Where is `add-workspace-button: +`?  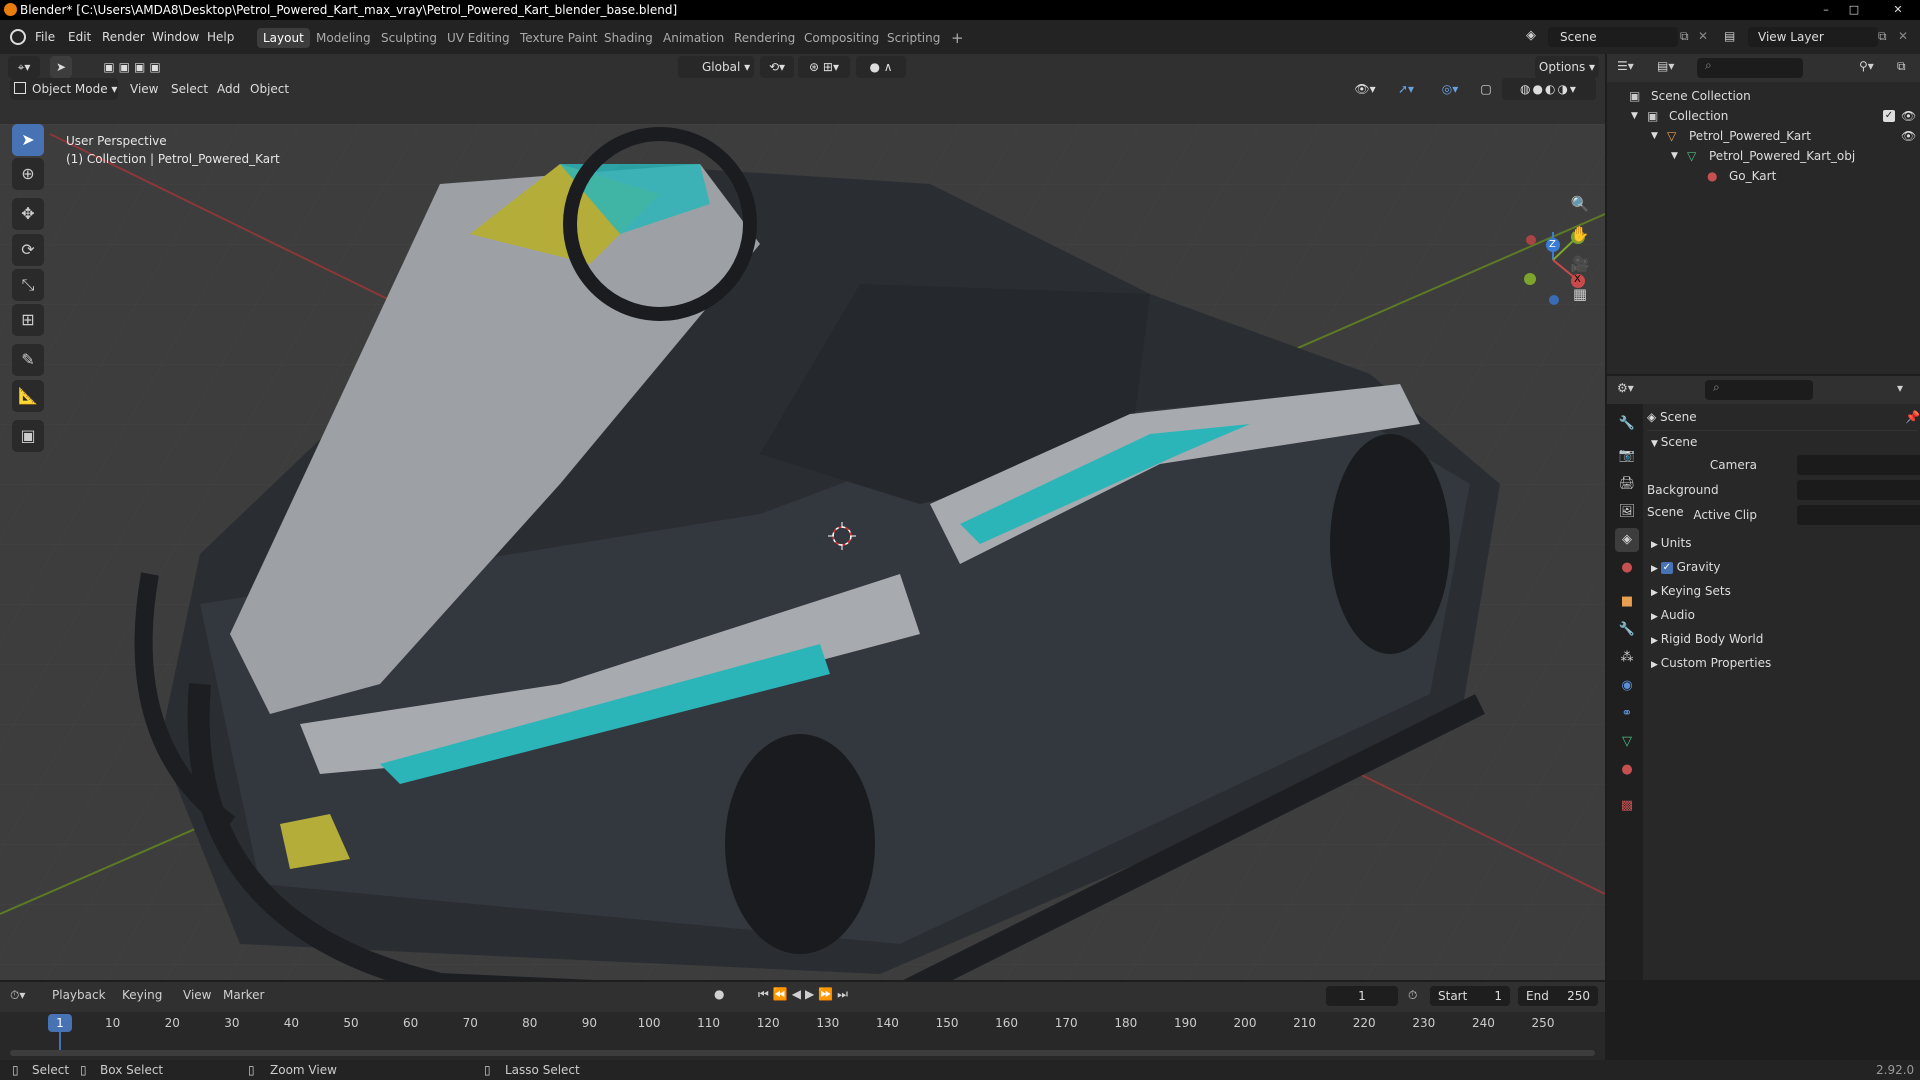 add-workspace-button: + is located at coordinates (957, 38).